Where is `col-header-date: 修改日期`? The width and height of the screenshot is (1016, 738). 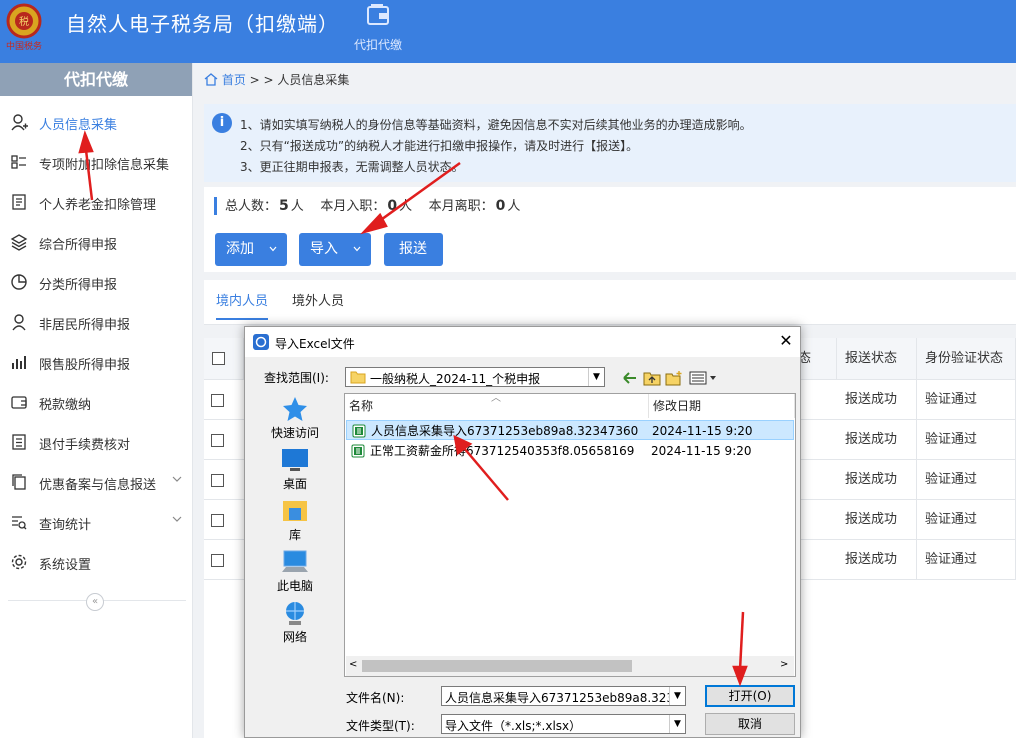 col-header-date: 修改日期 is located at coordinates (722, 406).